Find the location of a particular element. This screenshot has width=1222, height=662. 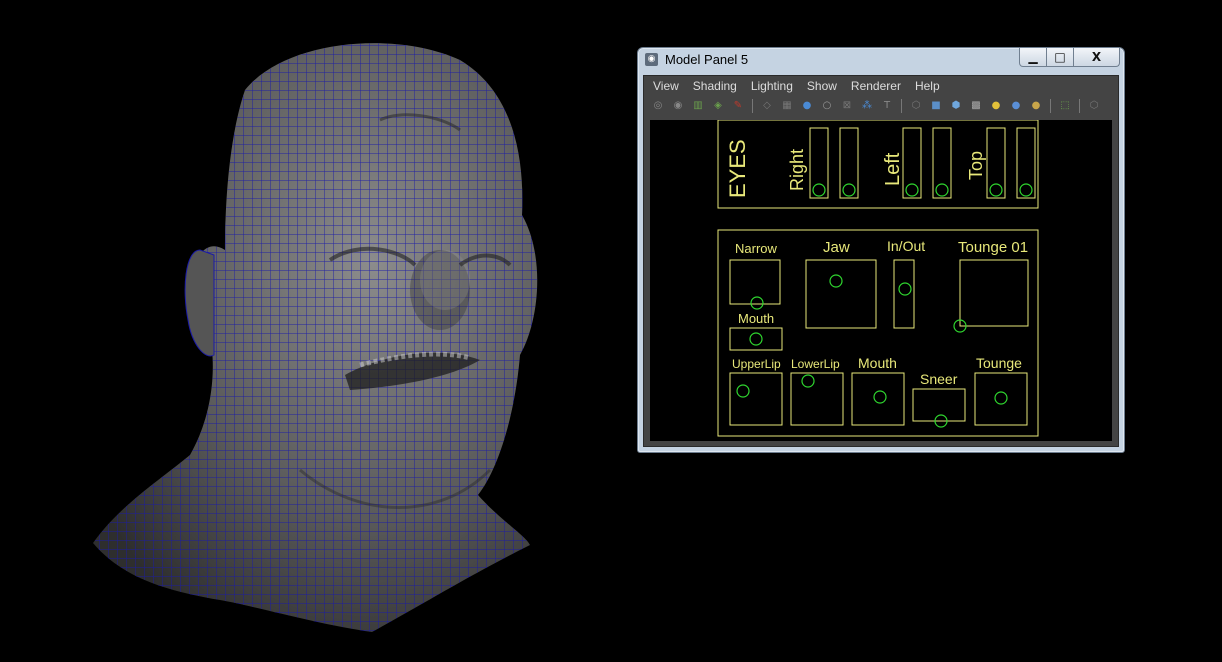

window-title: Model Panel 5 is located at coordinates (707, 59).